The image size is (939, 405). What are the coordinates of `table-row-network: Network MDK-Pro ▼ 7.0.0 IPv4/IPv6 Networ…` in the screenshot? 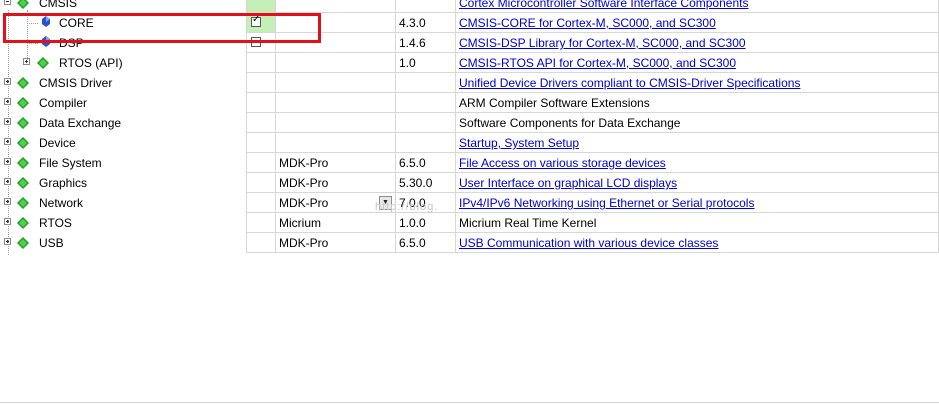 It's located at (469, 203).